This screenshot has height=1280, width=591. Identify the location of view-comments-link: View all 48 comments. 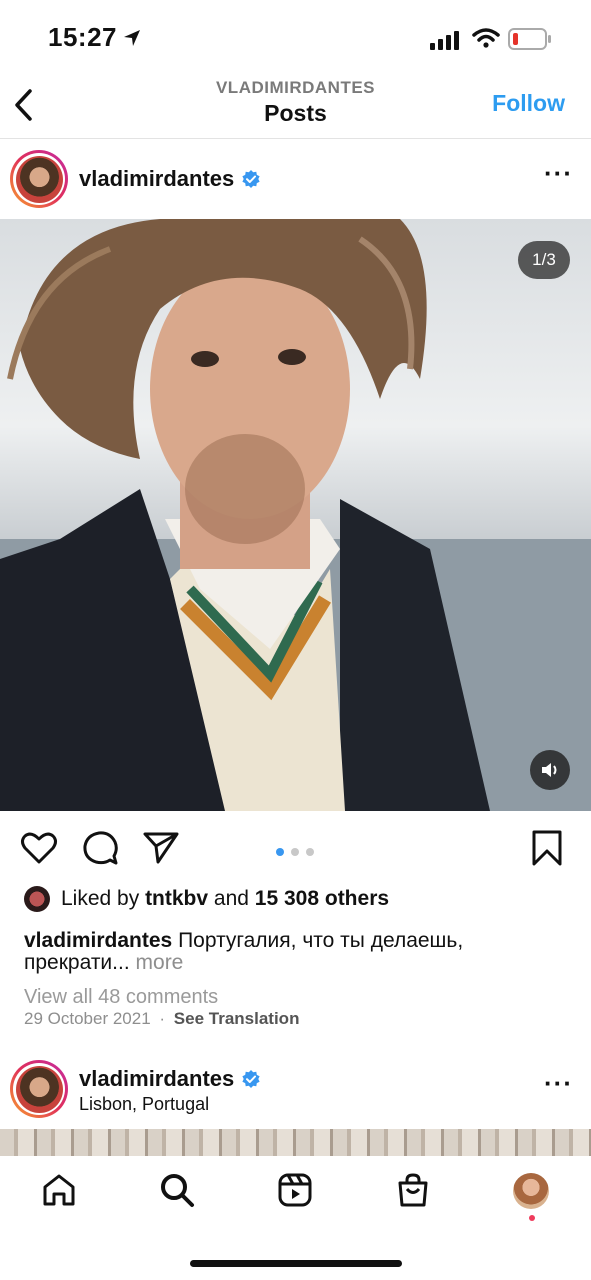
(121, 997).